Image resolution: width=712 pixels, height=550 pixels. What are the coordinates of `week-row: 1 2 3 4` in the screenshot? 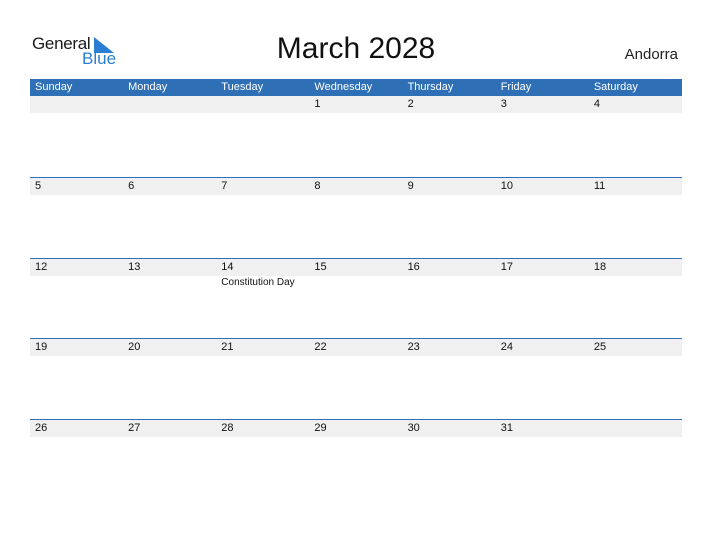 It's located at (356, 136).